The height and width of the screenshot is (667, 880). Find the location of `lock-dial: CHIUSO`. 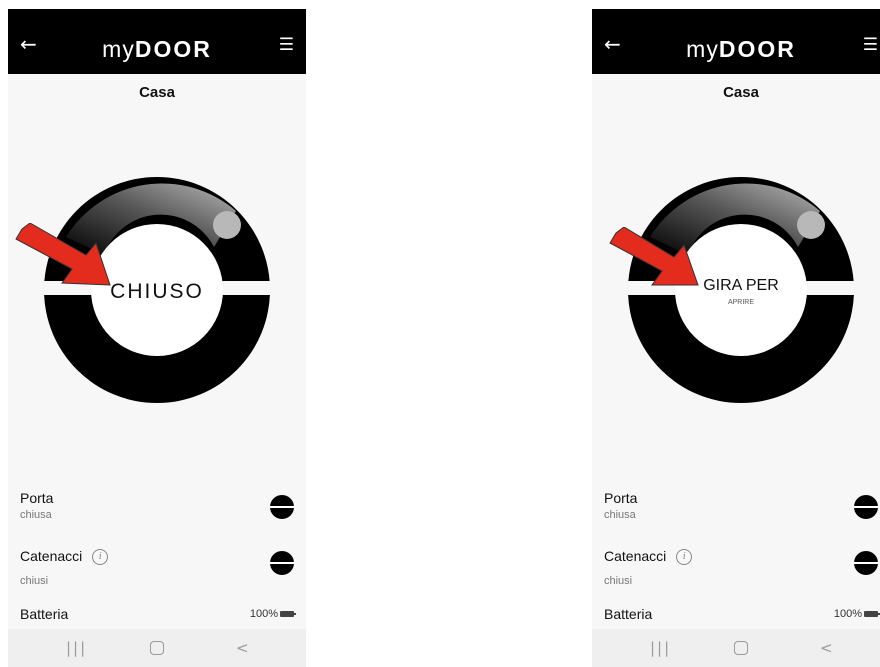

lock-dial: CHIUSO is located at coordinates (157, 290).